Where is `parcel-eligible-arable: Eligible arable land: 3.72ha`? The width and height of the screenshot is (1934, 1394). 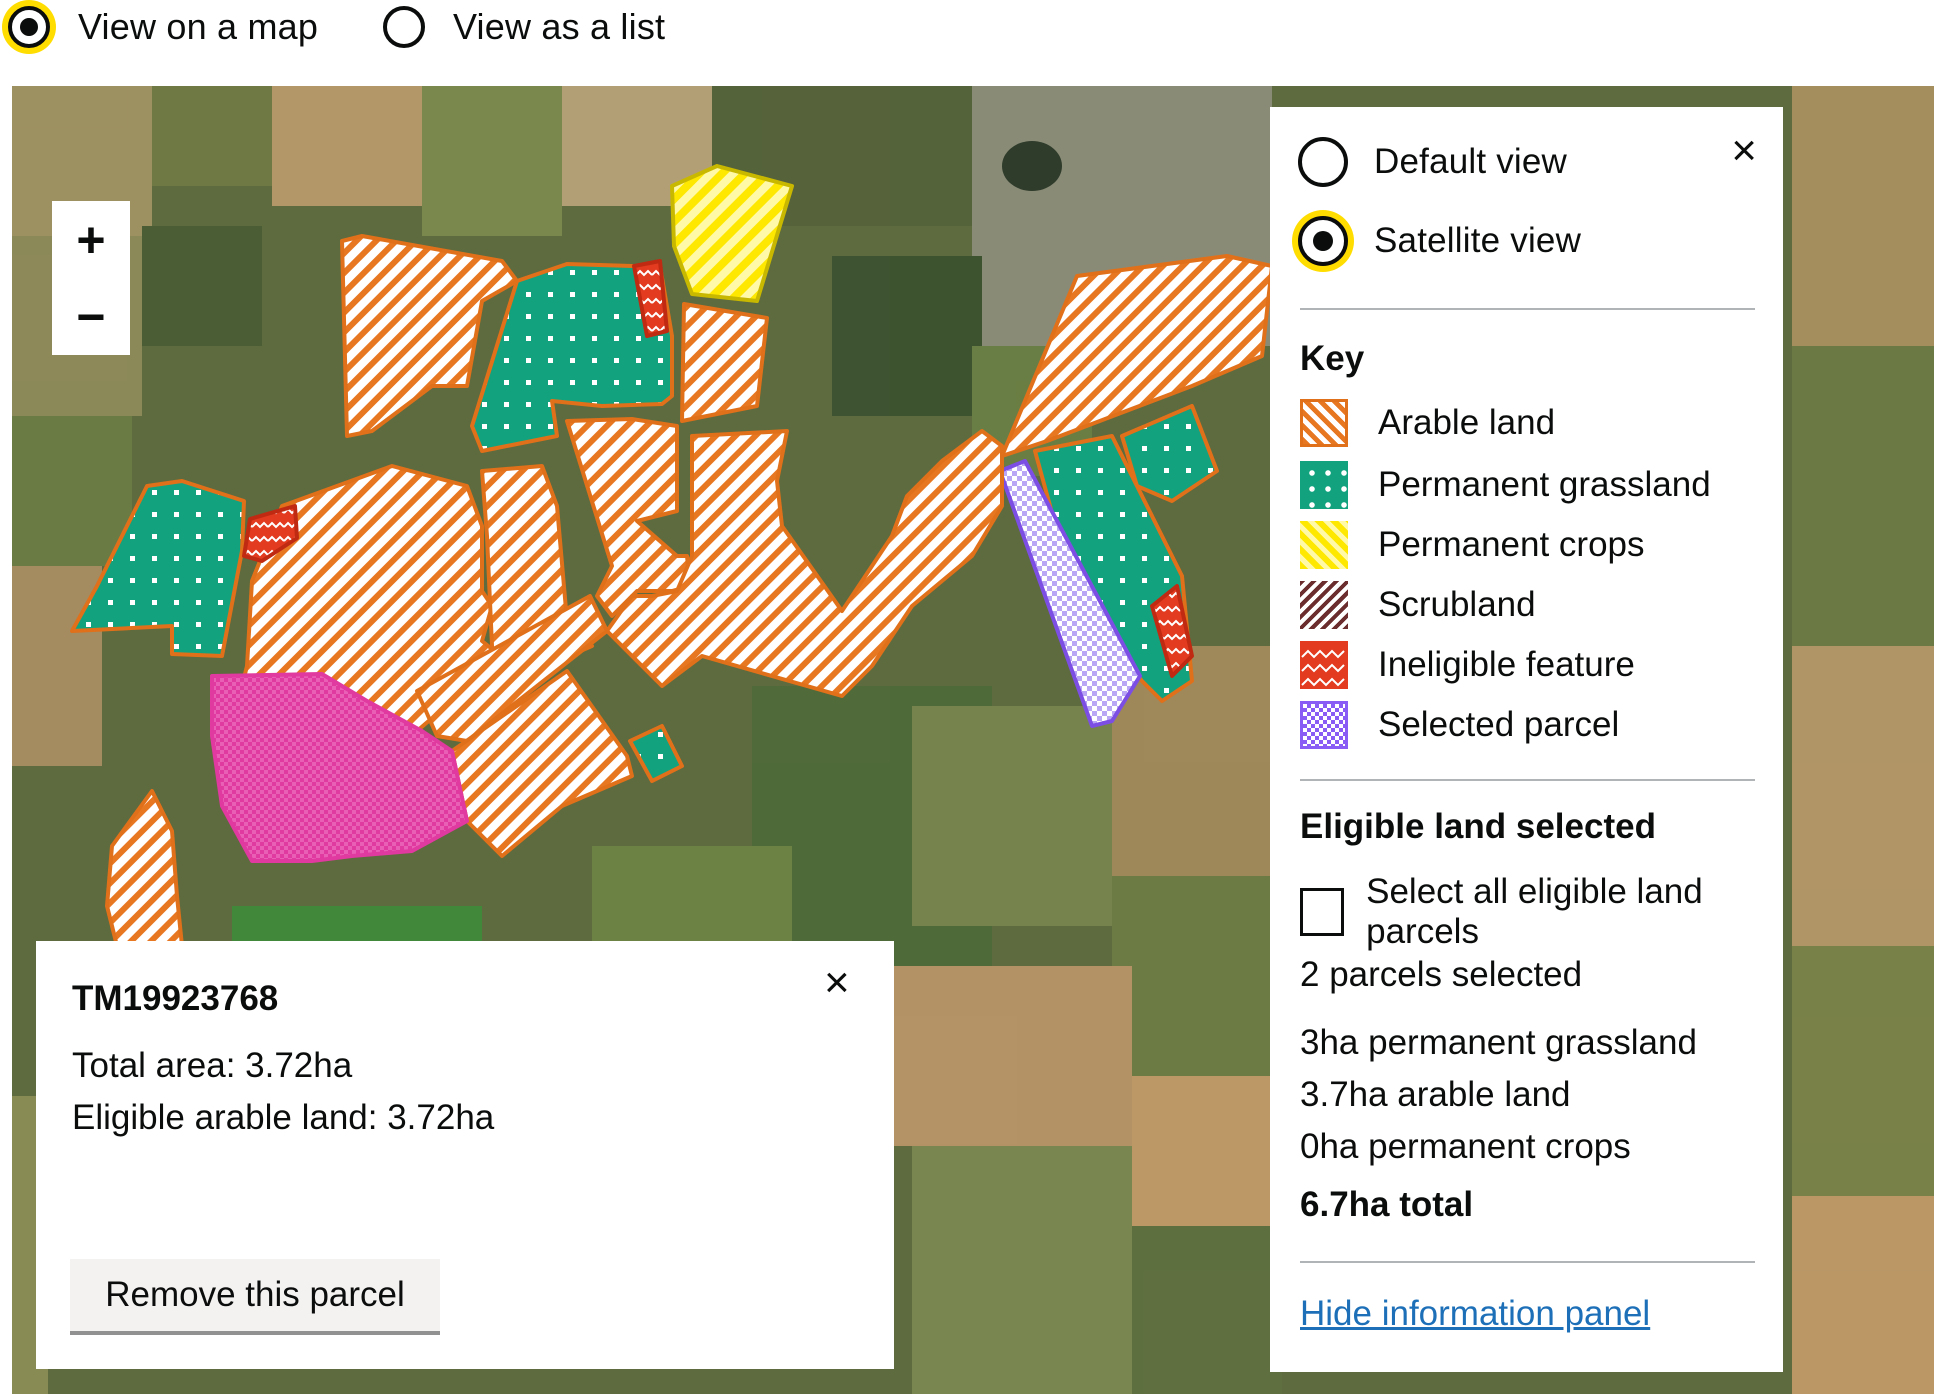 parcel-eligible-arable: Eligible arable land: 3.72ha is located at coordinates (283, 1117).